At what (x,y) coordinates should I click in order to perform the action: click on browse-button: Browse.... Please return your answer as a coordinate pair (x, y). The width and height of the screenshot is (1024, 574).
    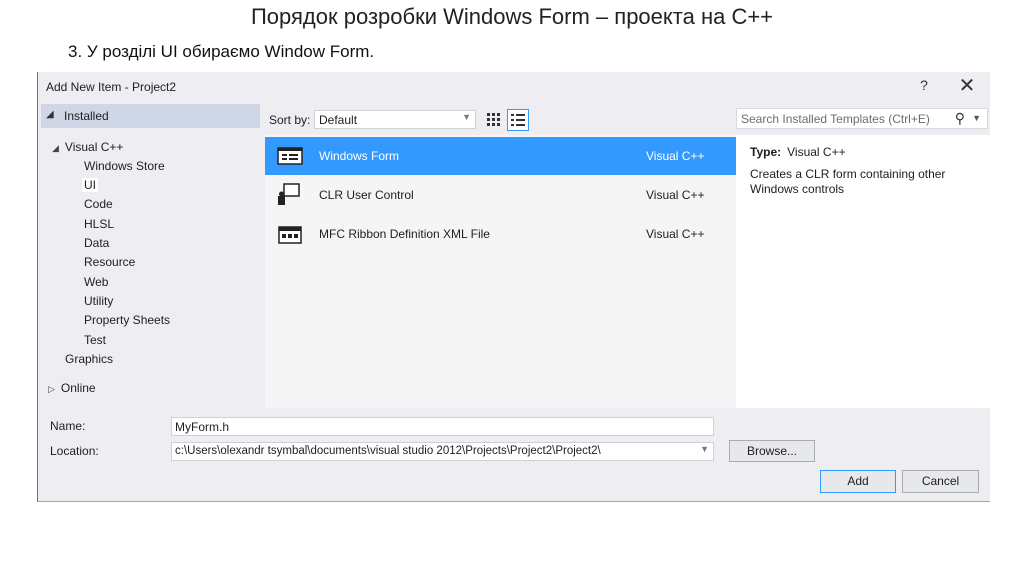
    Looking at the image, I should click on (772, 451).